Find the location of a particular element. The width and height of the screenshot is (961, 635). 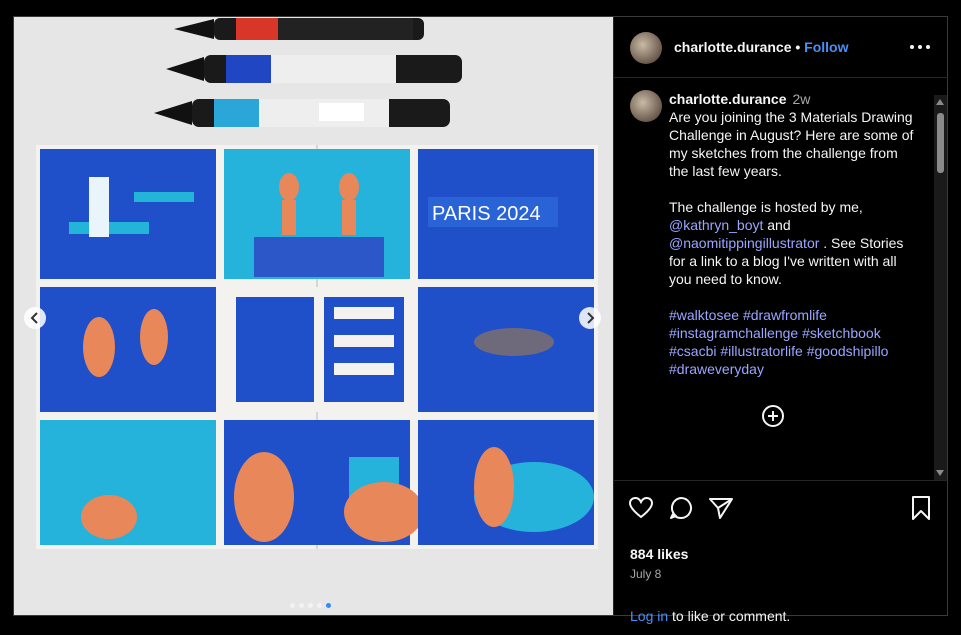

carousel-next-button is located at coordinates (590, 318).